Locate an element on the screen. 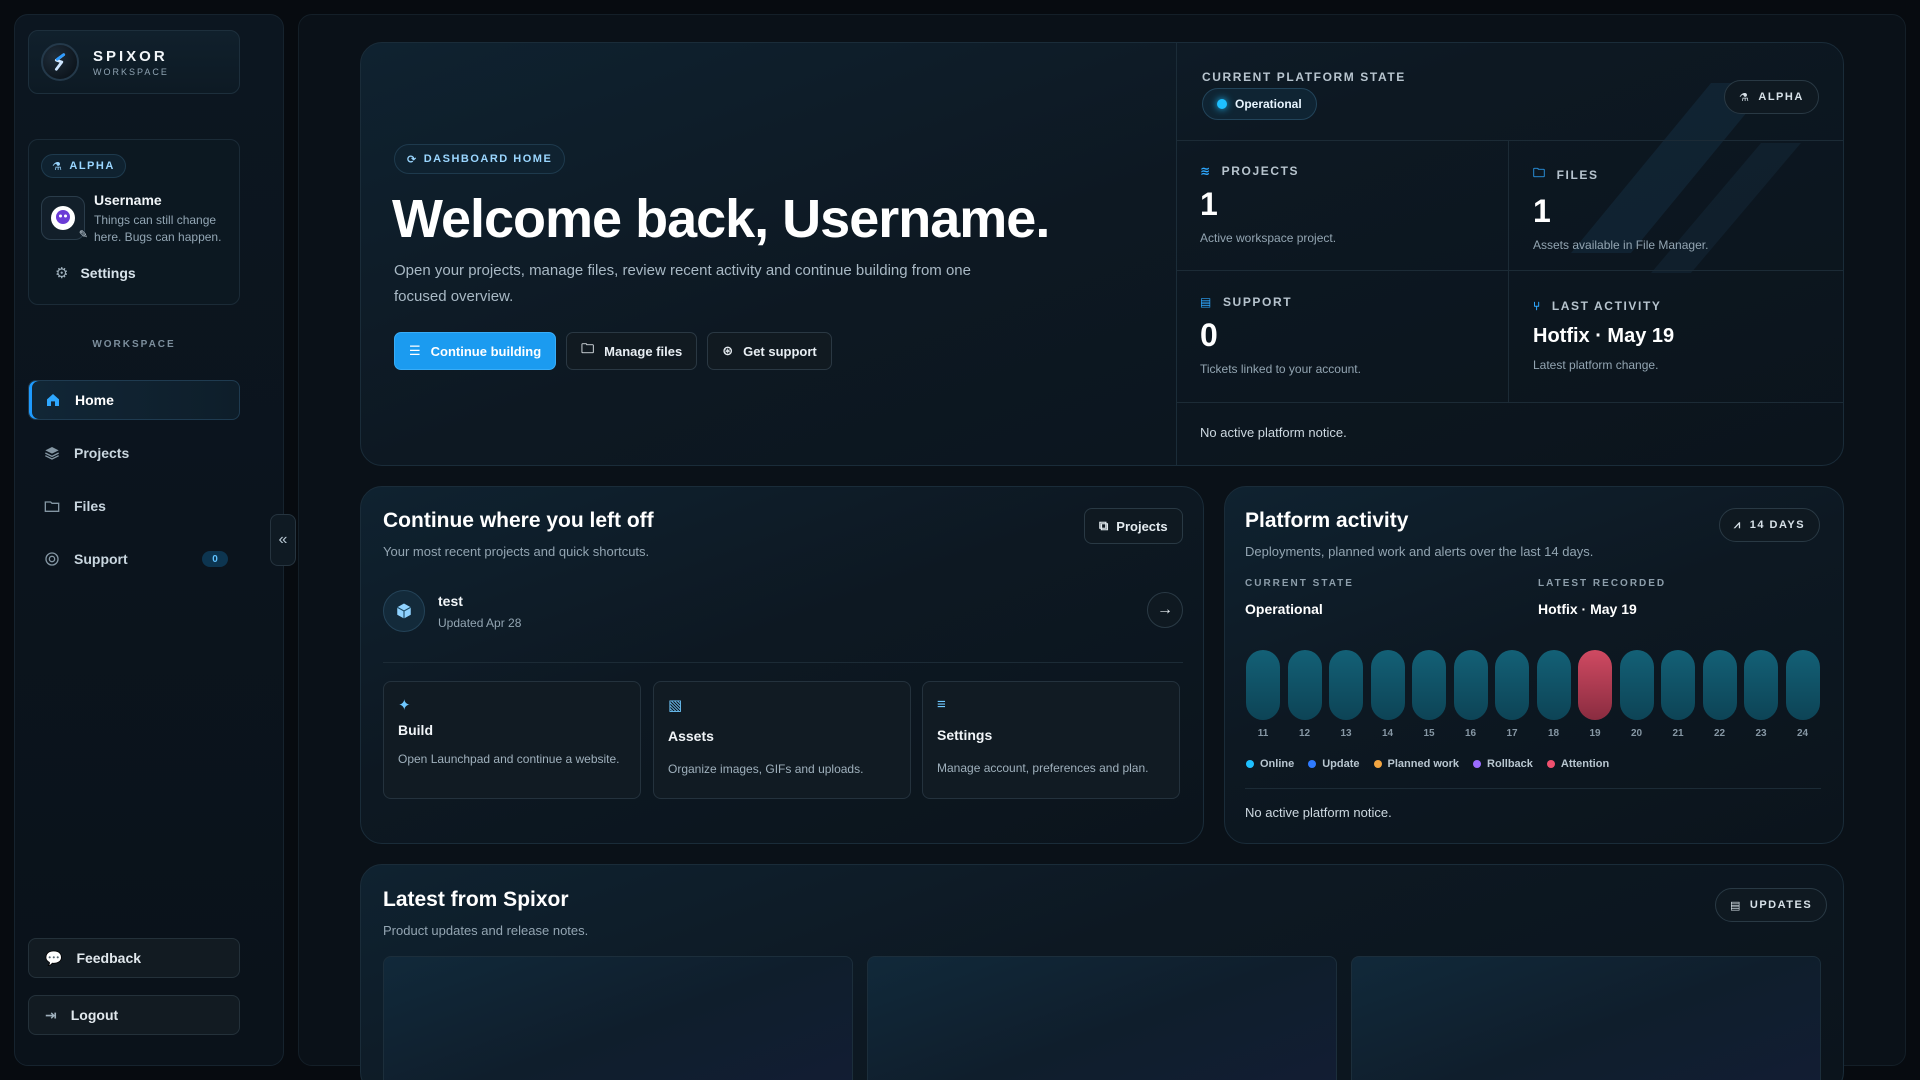 This screenshot has height=1080, width=1920. sidebar-item-support: Support 0 is located at coordinates (134, 559).